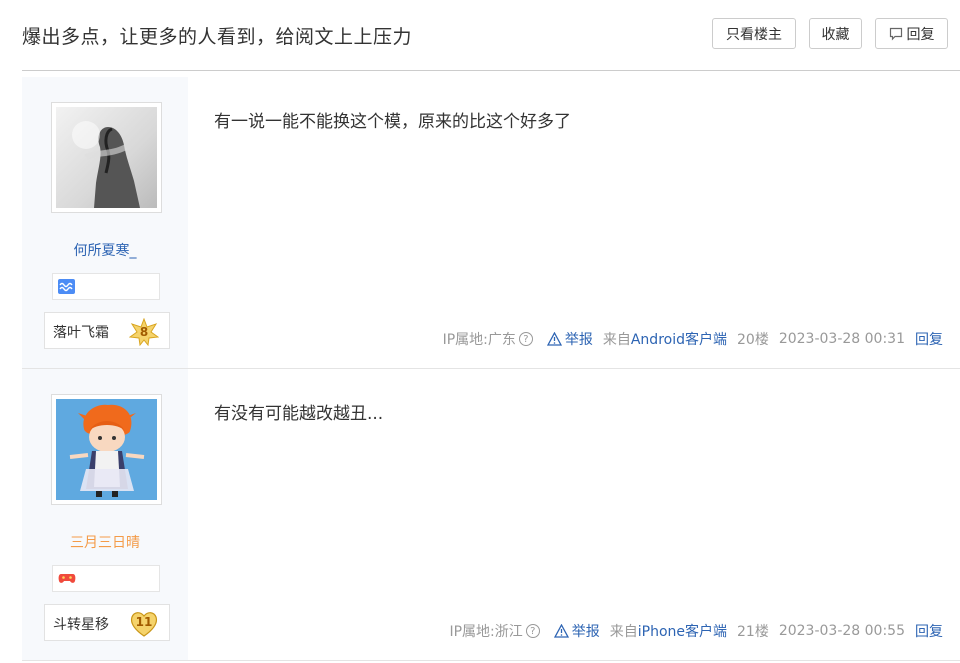  I want to click on floor-number: 20楼, so click(753, 340).